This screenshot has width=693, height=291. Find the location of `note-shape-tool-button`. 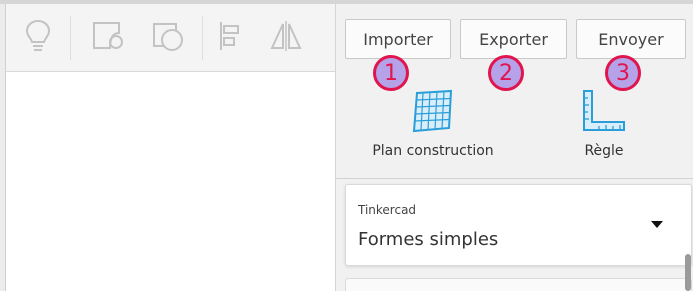

note-shape-tool-button is located at coordinates (108, 38).